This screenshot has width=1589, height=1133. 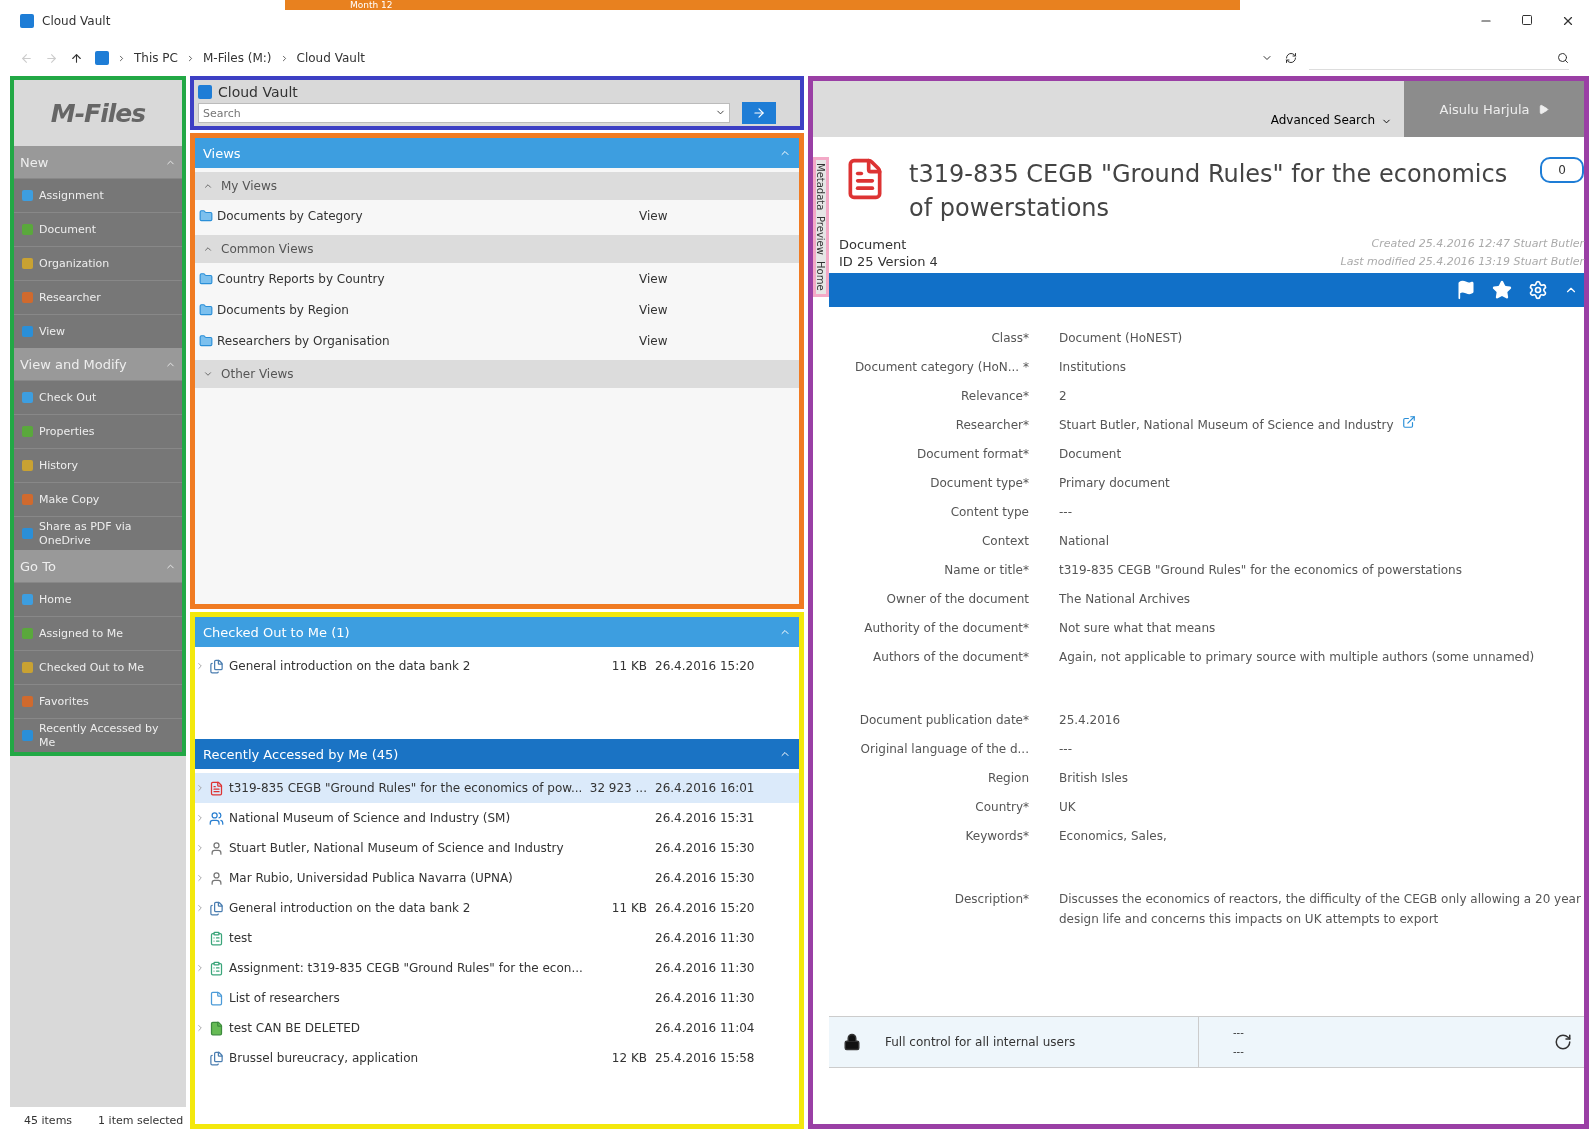 What do you see at coordinates (497, 153) in the screenshot?
I see `pane-header: Views` at bounding box center [497, 153].